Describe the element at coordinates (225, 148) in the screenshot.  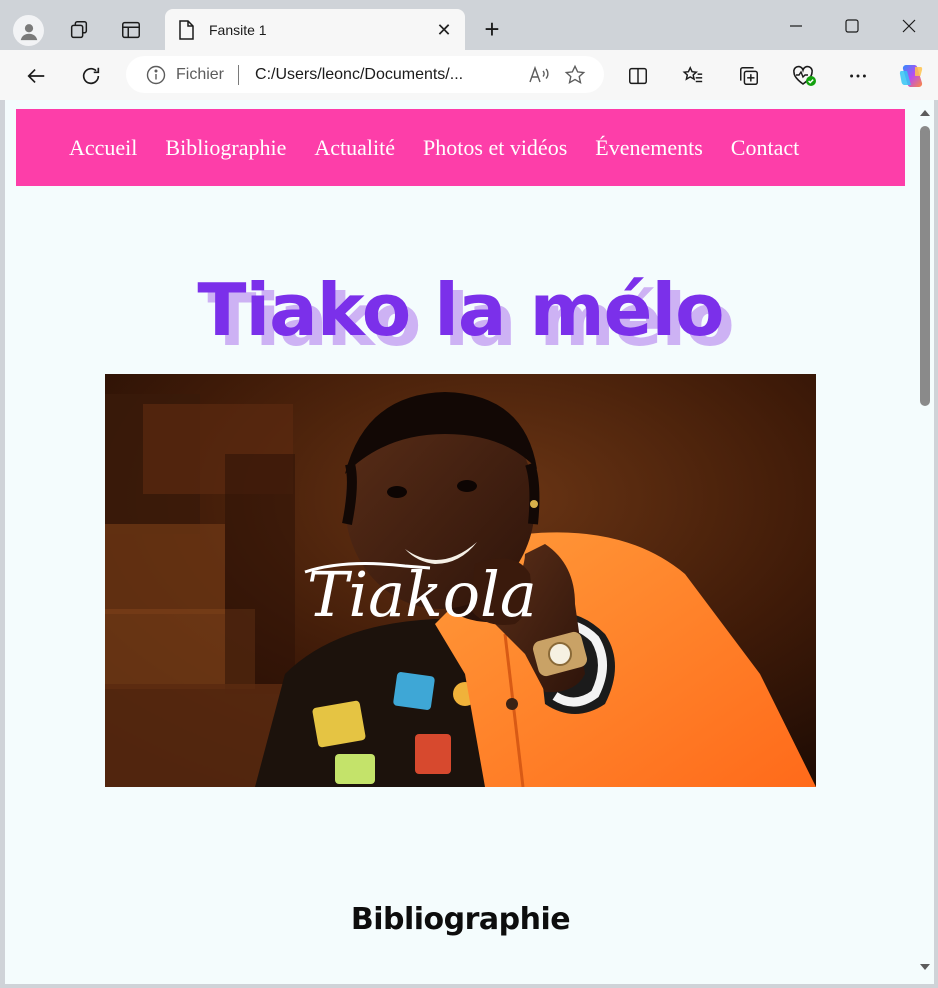
I see `nav-link-bibliographie: Bibliographie` at that location.